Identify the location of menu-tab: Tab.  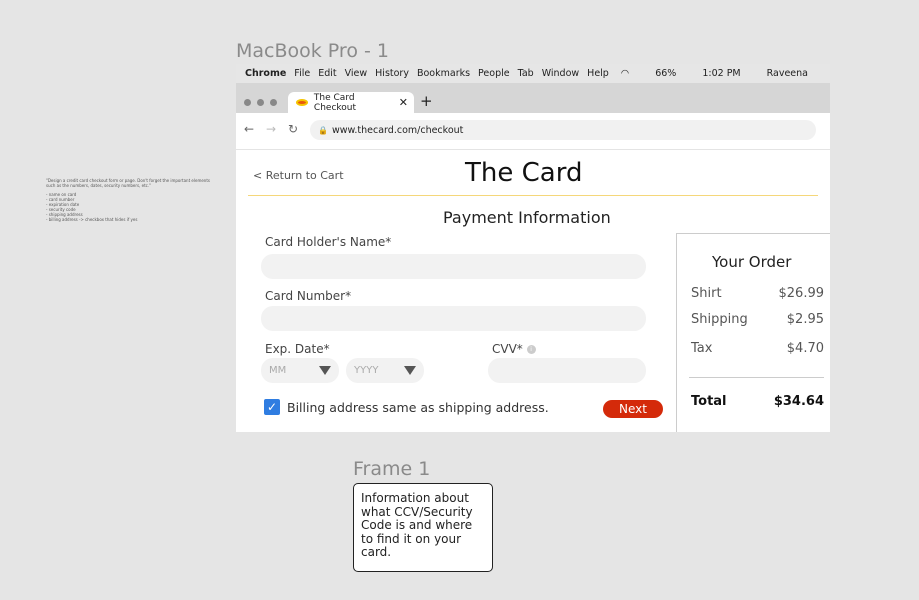
(526, 73).